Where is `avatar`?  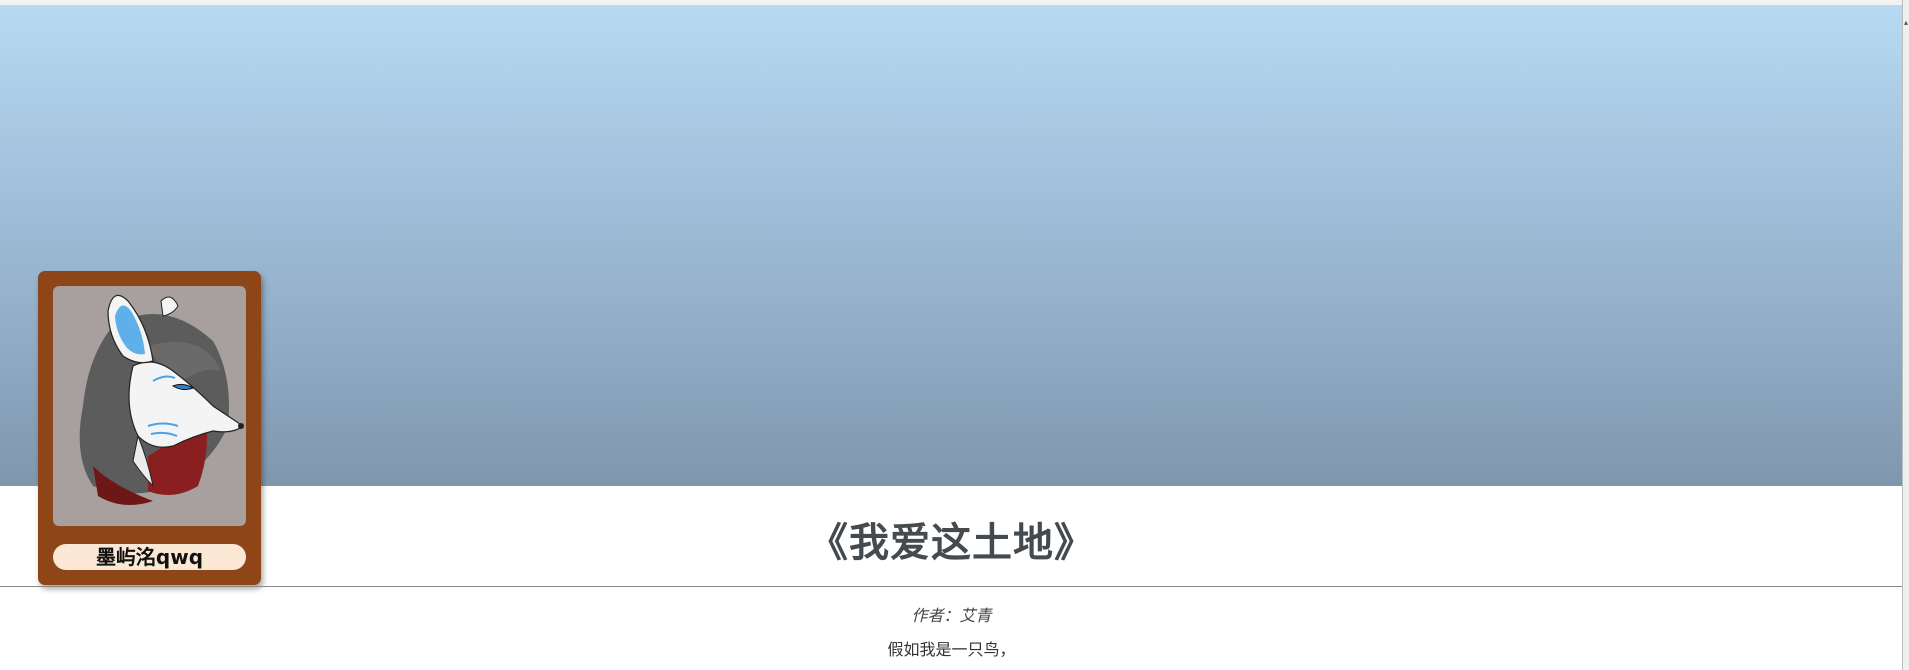 avatar is located at coordinates (149, 406).